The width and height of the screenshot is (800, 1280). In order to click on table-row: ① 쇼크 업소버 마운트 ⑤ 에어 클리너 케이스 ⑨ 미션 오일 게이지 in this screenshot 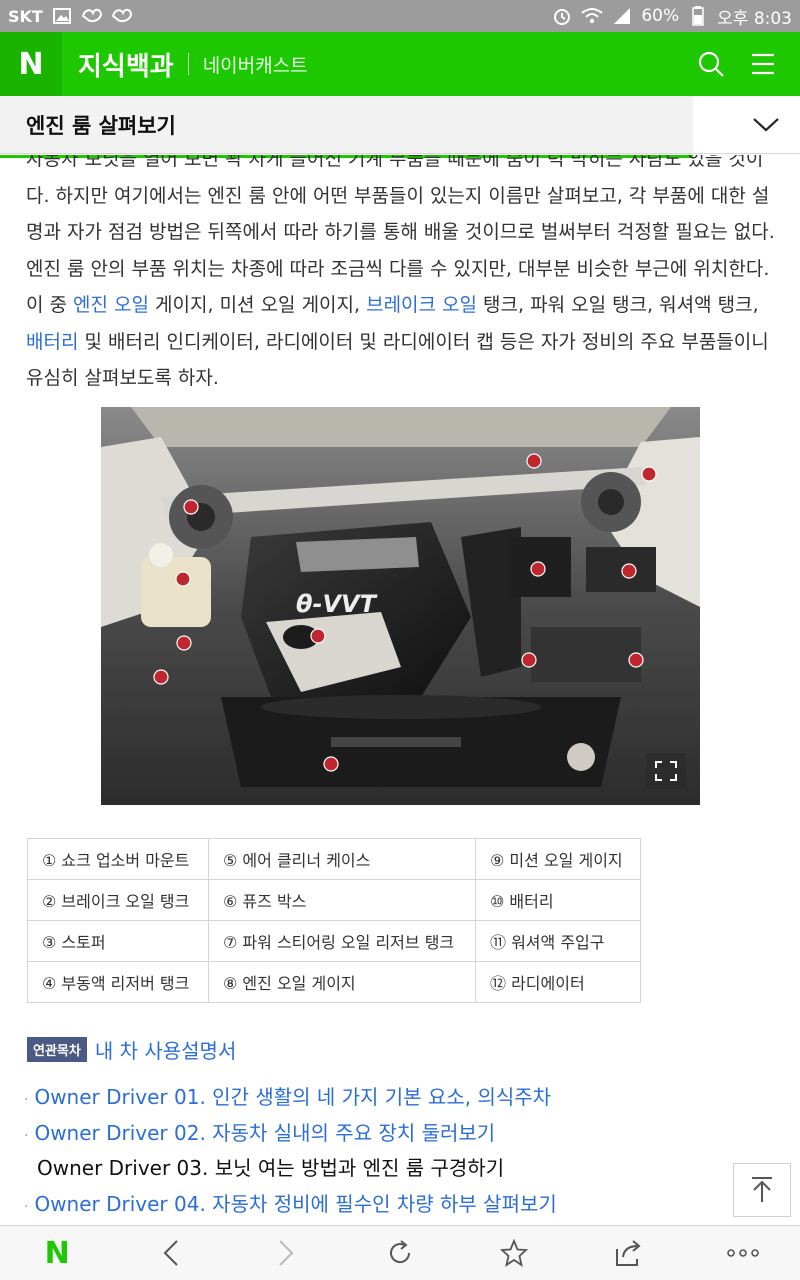, I will do `click(334, 859)`.